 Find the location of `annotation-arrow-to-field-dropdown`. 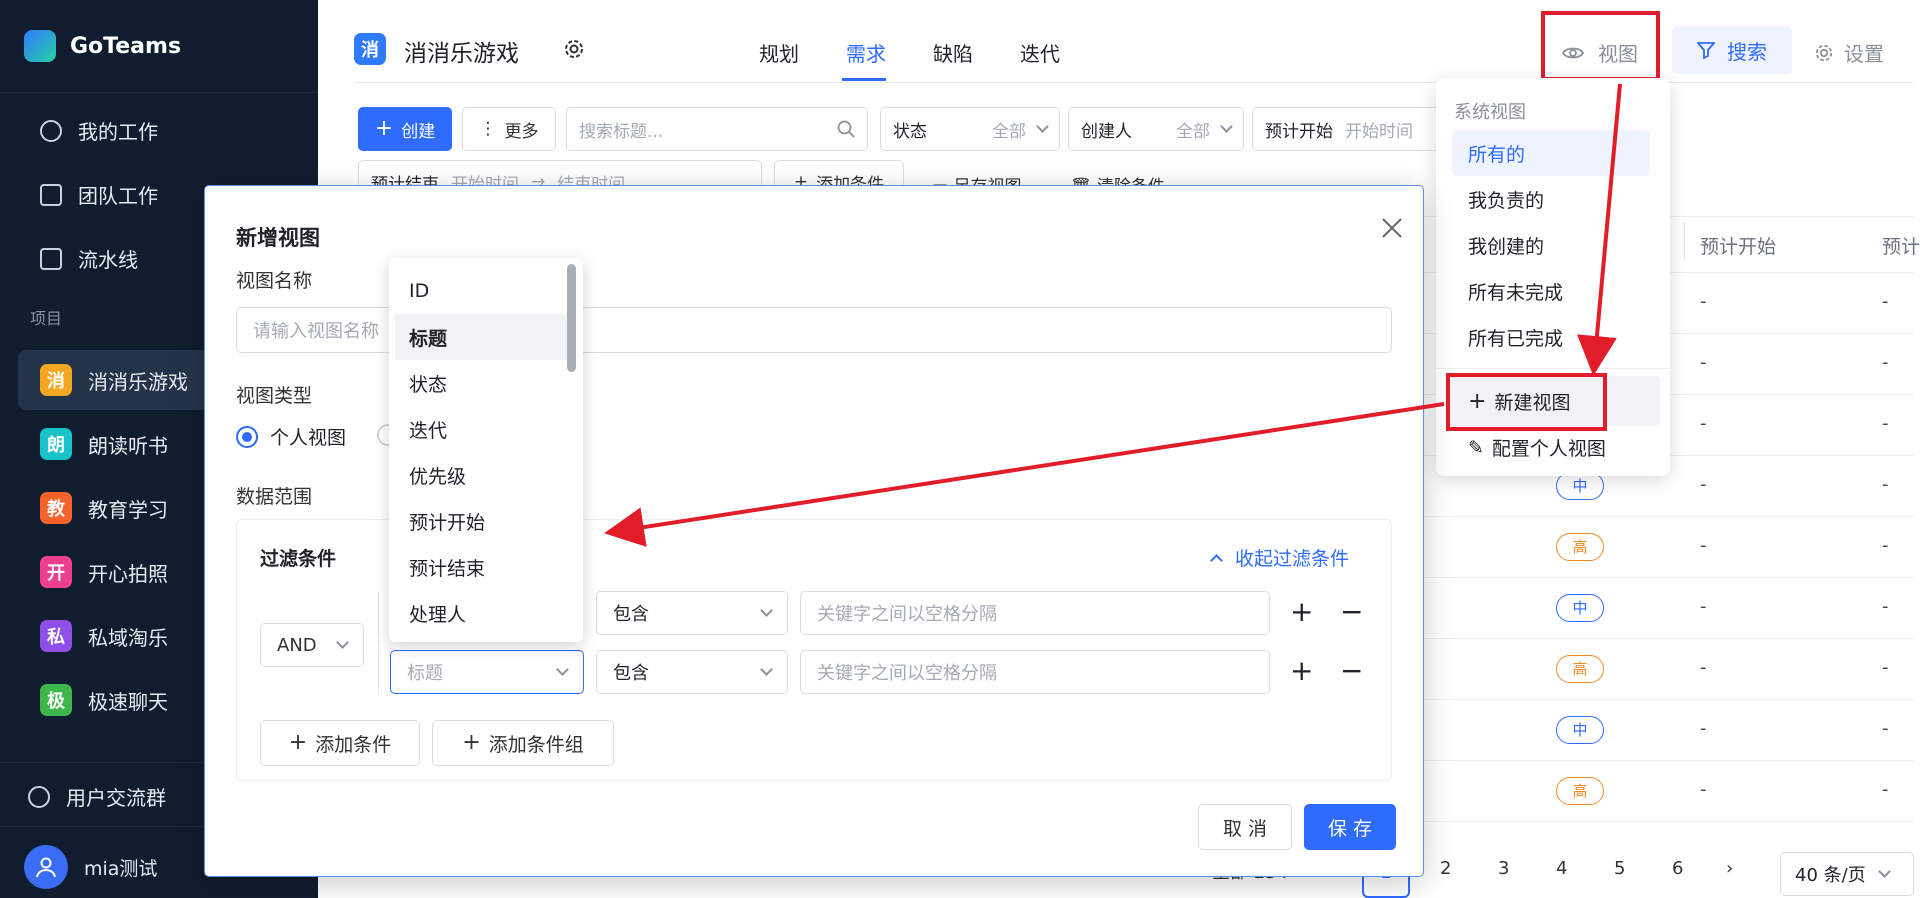

annotation-arrow-to-field-dropdown is located at coordinates (1024, 474).